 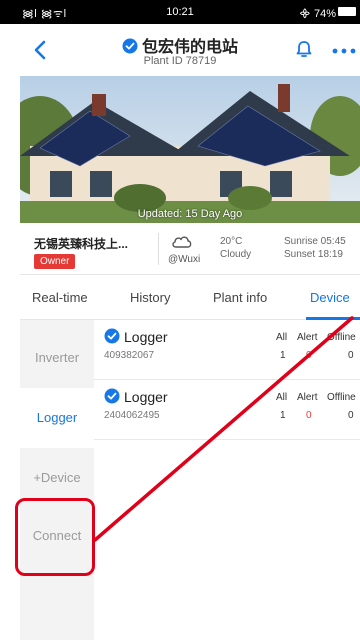 What do you see at coordinates (304, 49) in the screenshot?
I see `bell-icon` at bounding box center [304, 49].